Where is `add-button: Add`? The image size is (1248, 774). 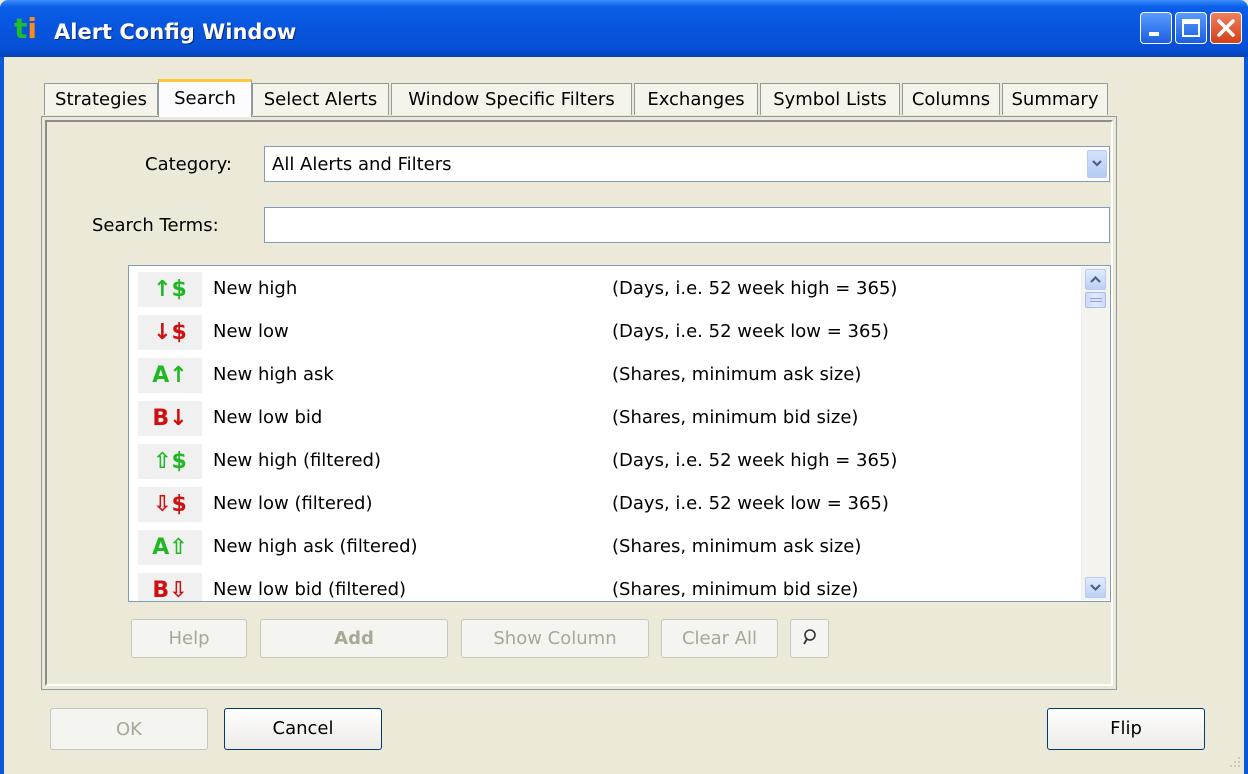
add-button: Add is located at coordinates (354, 638).